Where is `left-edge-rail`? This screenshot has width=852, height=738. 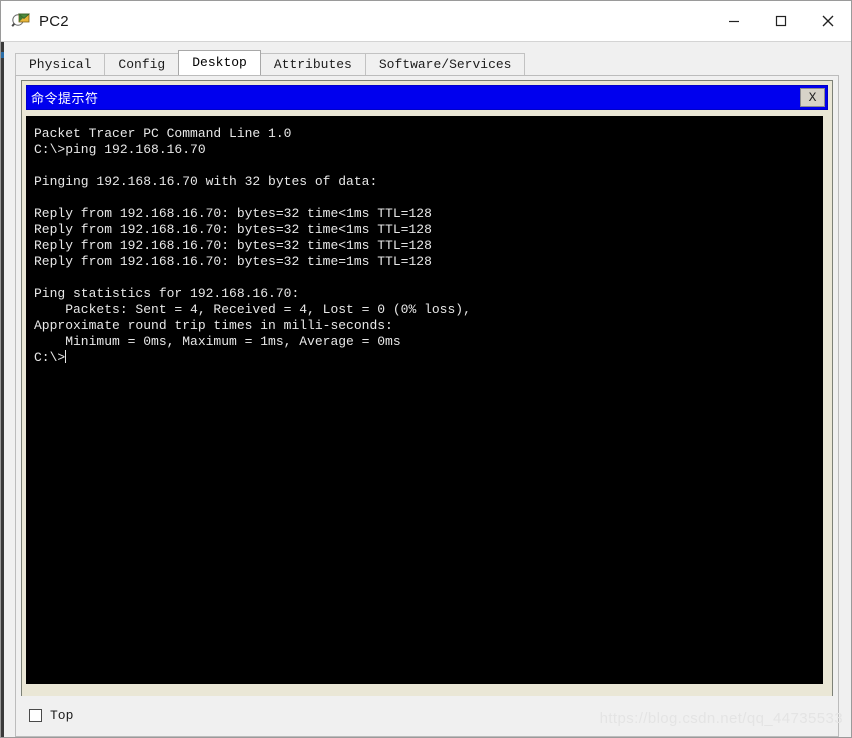
left-edge-rail is located at coordinates (2, 389).